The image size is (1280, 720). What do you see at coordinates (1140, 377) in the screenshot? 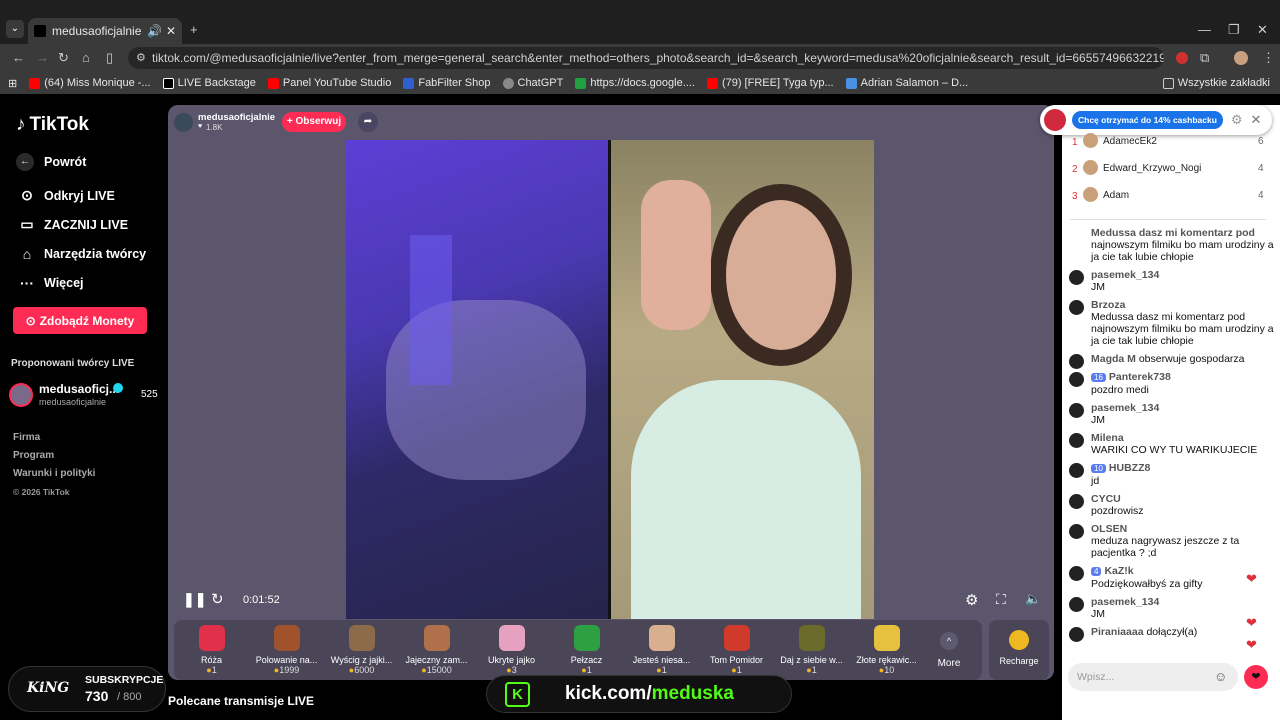
I see `chat-username: Panterek738` at bounding box center [1140, 377].